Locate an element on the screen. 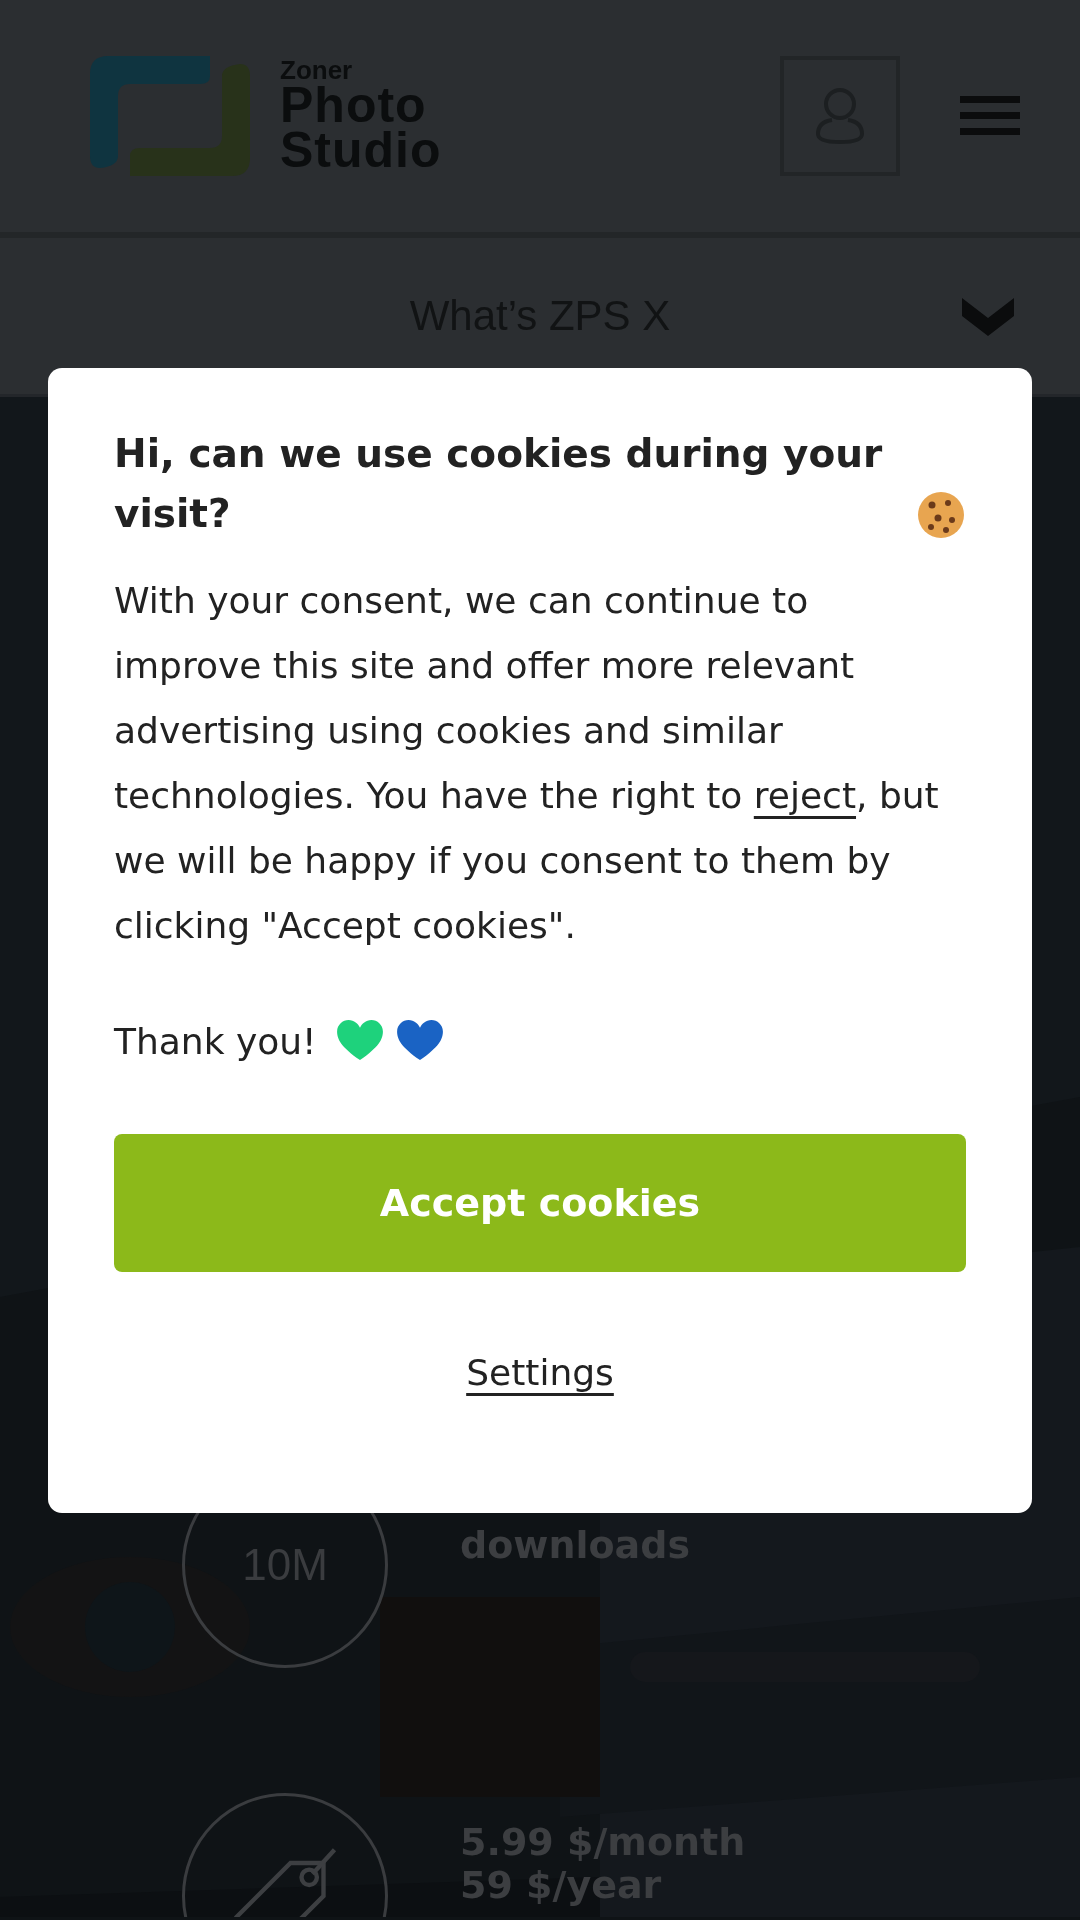  cookie-icon is located at coordinates (941, 515).